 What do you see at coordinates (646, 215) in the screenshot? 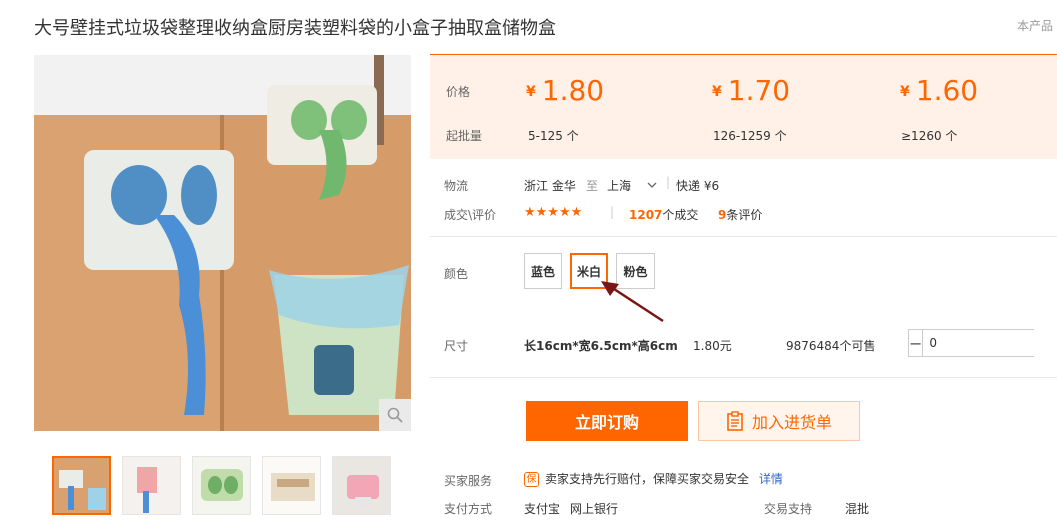
I see `deal-count-number: 1207` at bounding box center [646, 215].